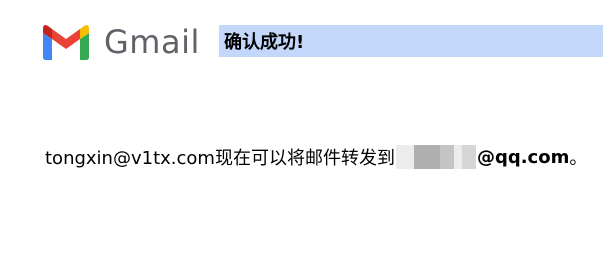  What do you see at coordinates (220, 158) in the screenshot?
I see `message-prefix: tongxin@v1tx.com现在可以将邮件转发到` at bounding box center [220, 158].